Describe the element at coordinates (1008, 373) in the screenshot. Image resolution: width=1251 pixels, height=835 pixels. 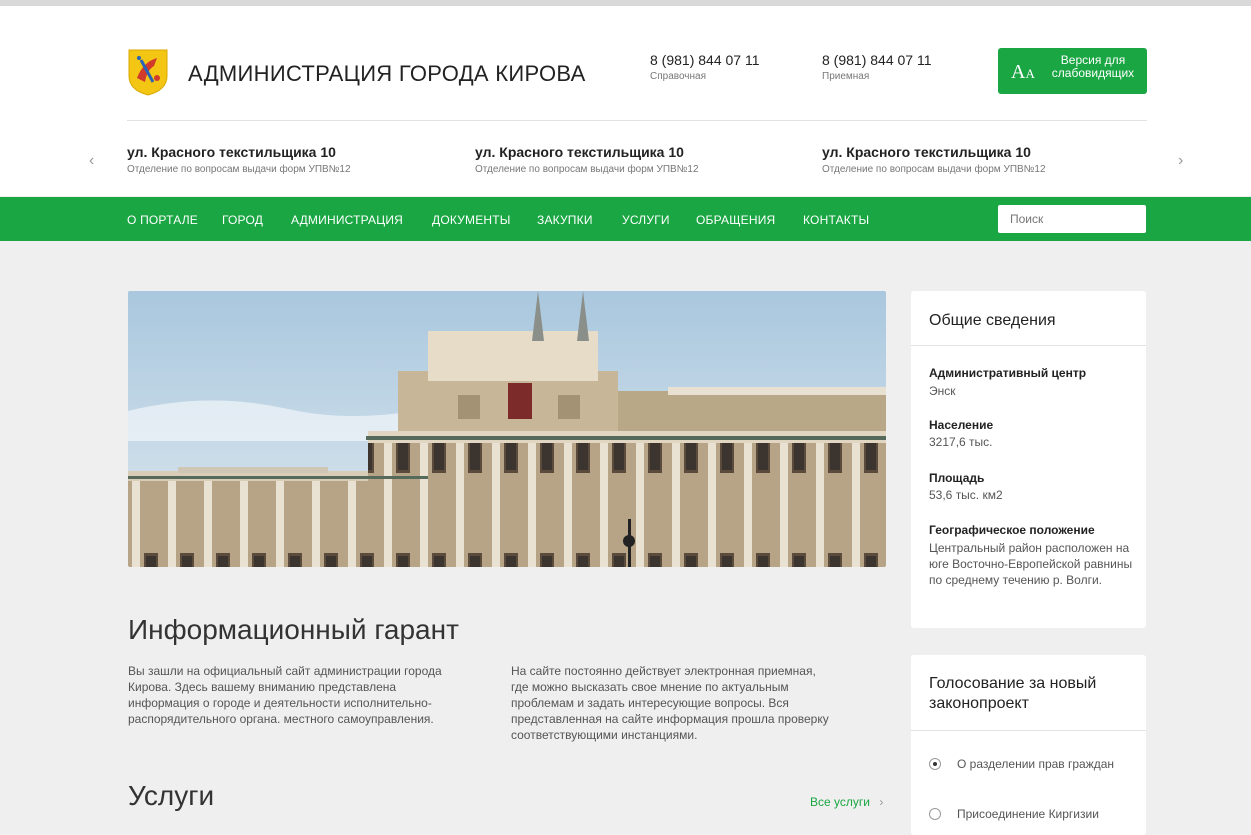
I see `info-label: Административный центр` at that location.